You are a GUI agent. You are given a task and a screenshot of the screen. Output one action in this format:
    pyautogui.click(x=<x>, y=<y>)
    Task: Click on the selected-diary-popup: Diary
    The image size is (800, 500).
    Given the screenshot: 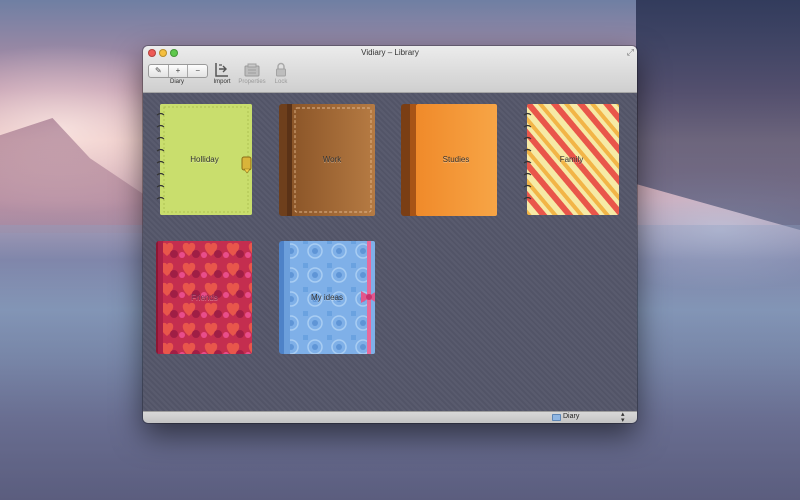 What is the action you would take?
    pyautogui.click(x=571, y=416)
    